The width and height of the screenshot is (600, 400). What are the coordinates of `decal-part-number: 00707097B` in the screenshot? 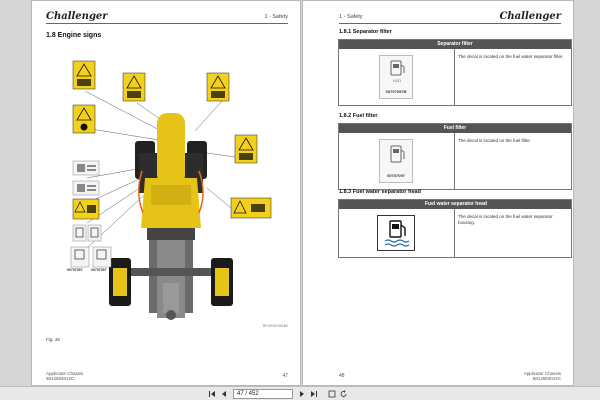 It's located at (396, 91).